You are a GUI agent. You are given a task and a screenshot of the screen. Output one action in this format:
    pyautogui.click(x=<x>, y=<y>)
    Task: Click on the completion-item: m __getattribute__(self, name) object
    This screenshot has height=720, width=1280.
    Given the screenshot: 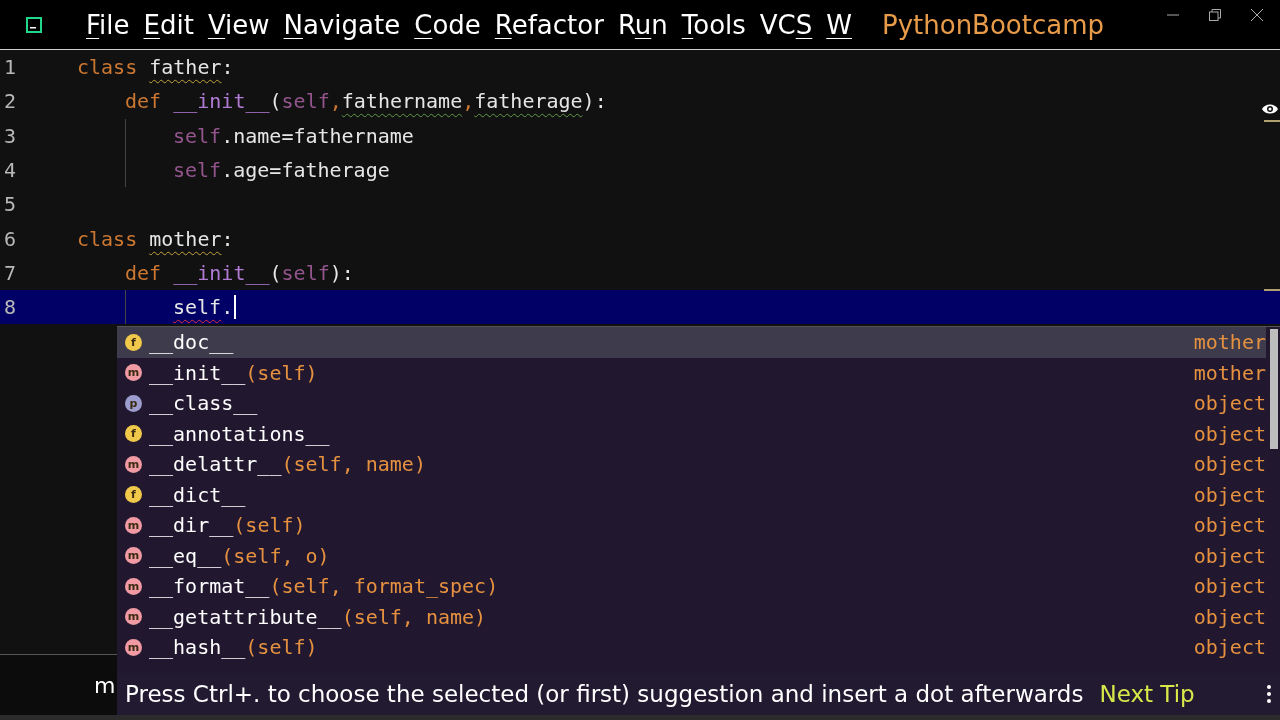 What is the action you would take?
    pyautogui.click(x=691, y=616)
    